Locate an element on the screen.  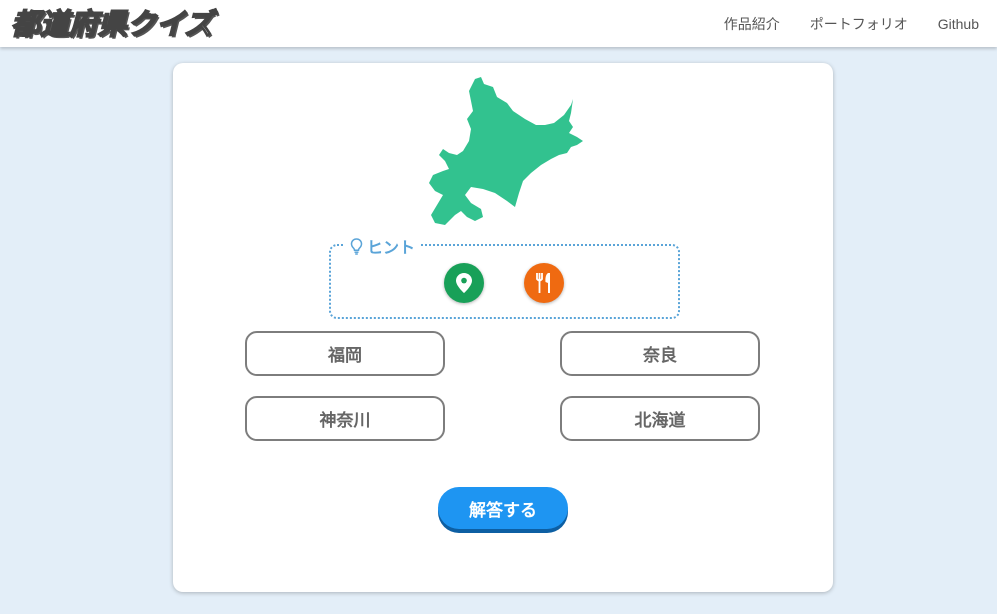
food-hint-button is located at coordinates (544, 283).